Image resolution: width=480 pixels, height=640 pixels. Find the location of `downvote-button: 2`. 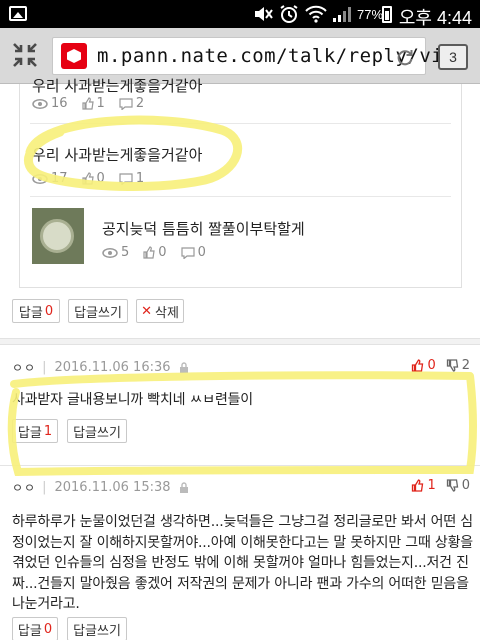

downvote-button: 2 is located at coordinates (458, 365).